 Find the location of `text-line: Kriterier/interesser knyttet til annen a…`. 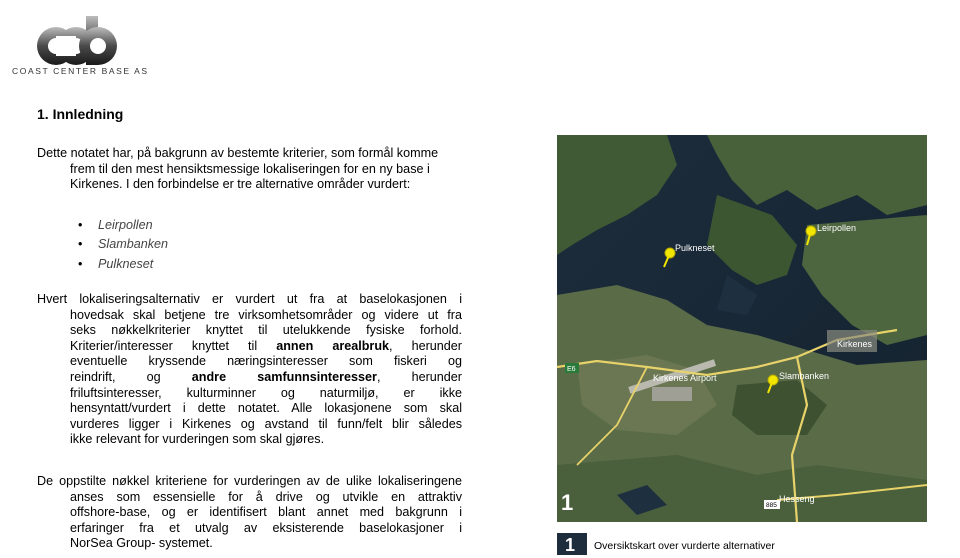

text-line: Kriterier/interesser knyttet til annen a… is located at coordinates (266, 345).